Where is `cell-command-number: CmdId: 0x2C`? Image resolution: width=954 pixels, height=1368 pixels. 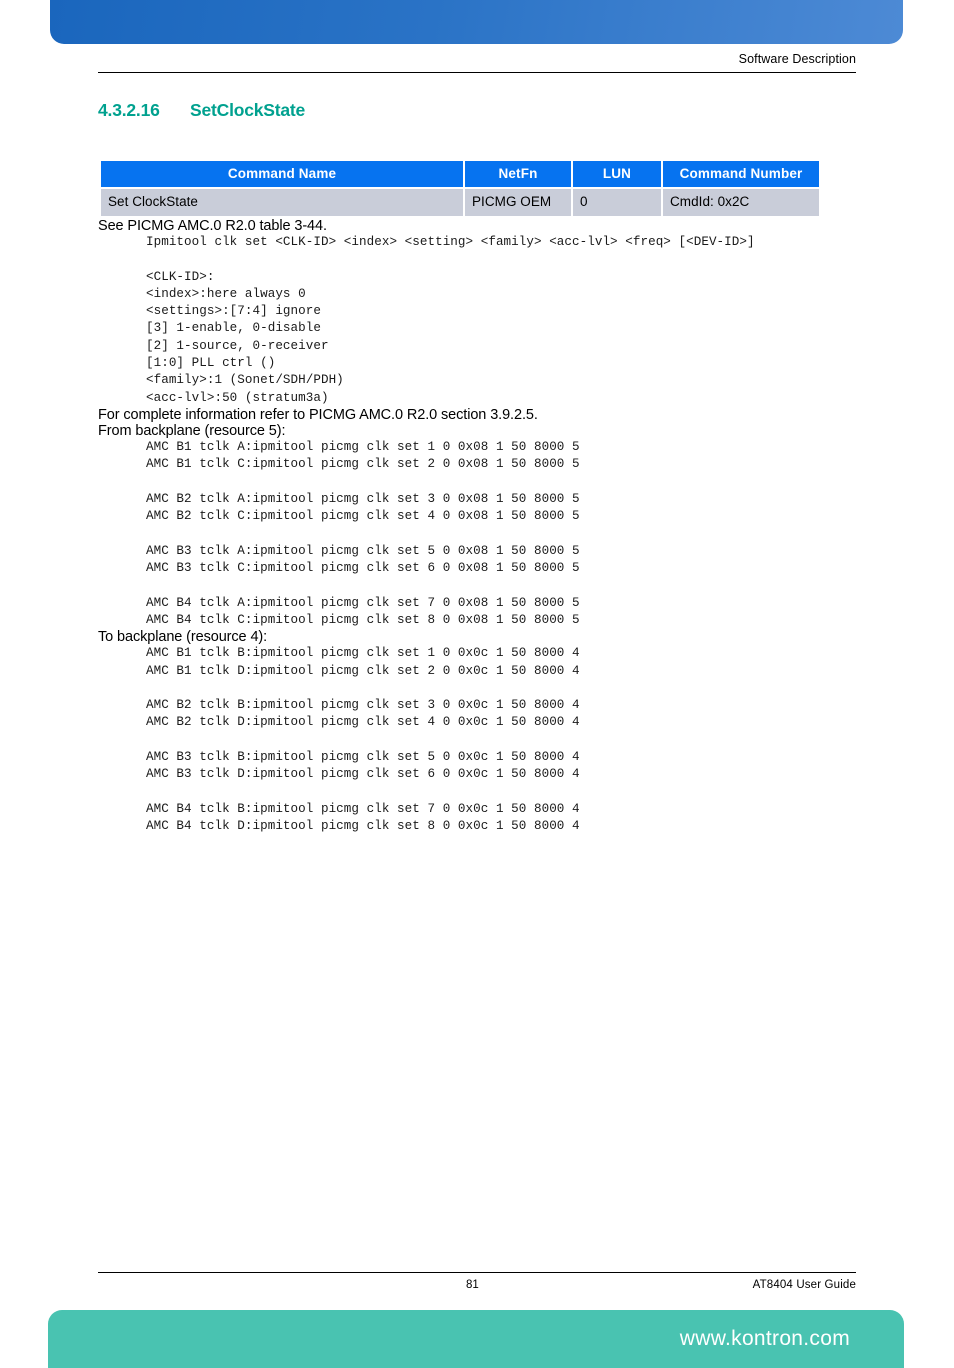 cell-command-number: CmdId: 0x2C is located at coordinates (741, 202).